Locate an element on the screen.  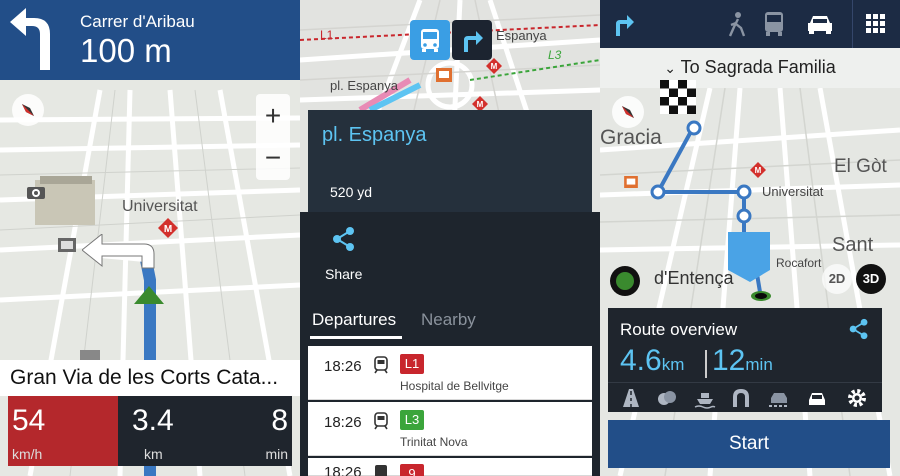
next-street-name: Carrer d'Aribau is located at coordinates (137, 21).